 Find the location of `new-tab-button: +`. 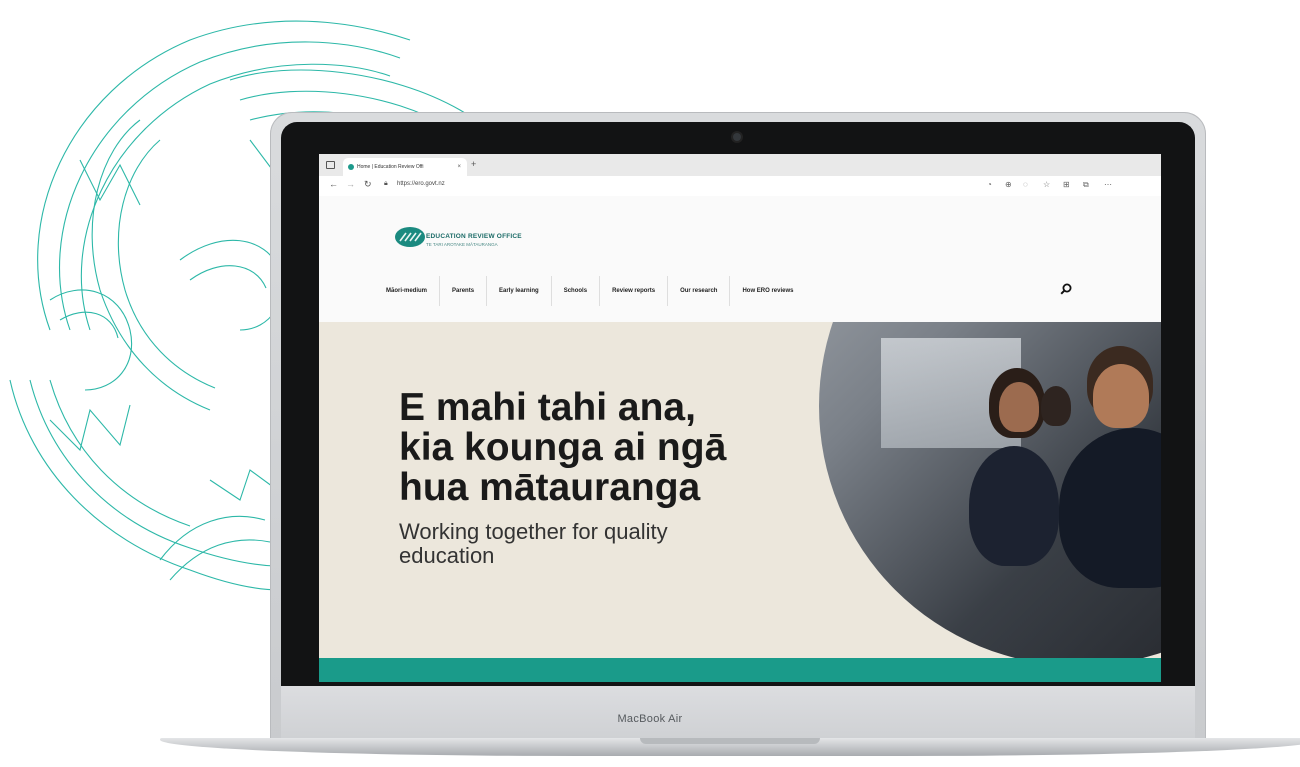

new-tab-button: + is located at coordinates (473, 164).